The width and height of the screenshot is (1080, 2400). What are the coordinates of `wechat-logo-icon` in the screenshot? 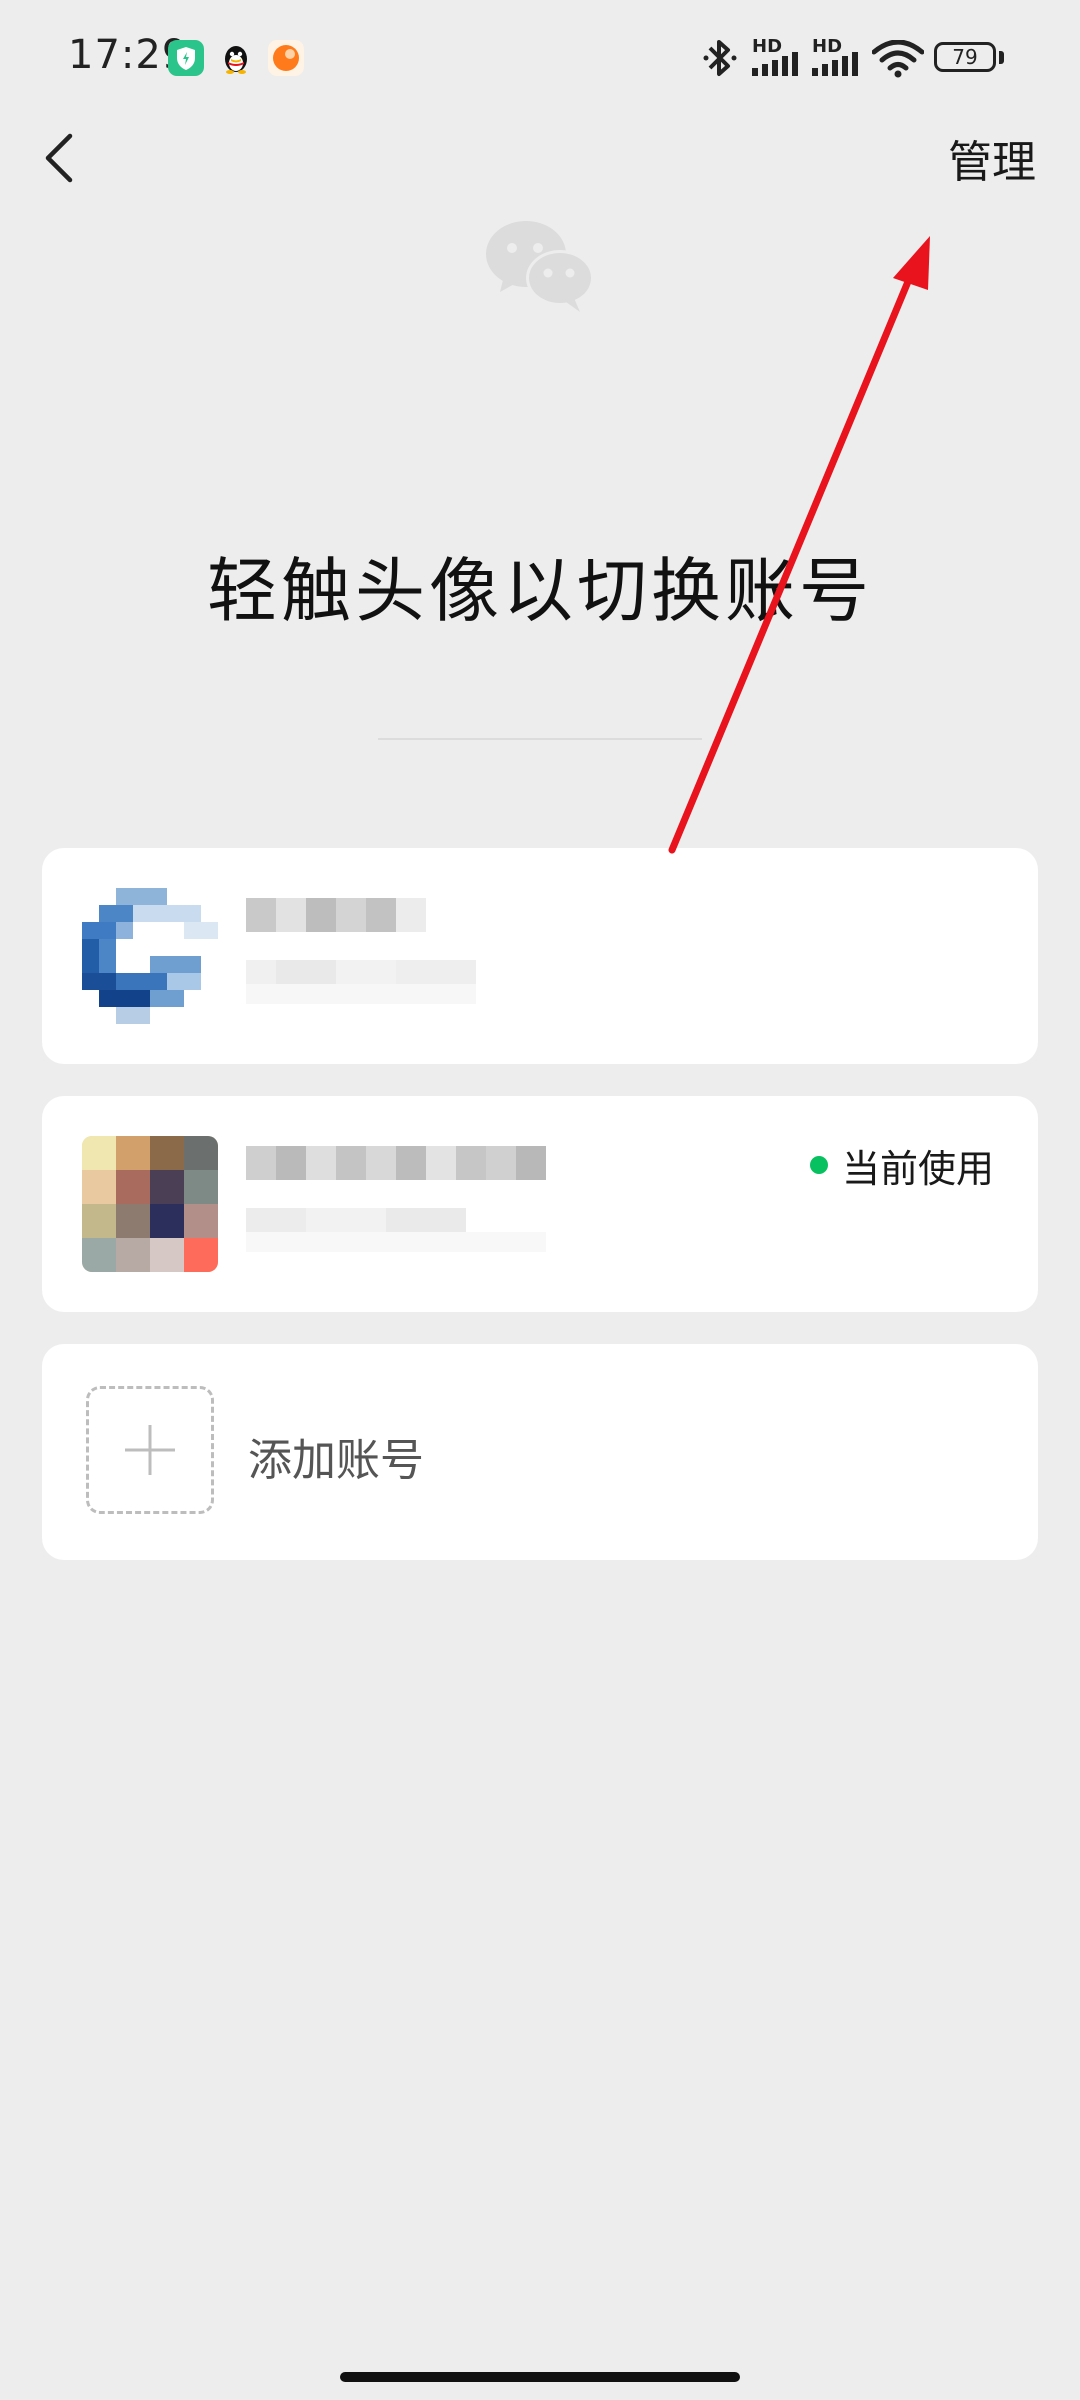 It's located at (540, 266).